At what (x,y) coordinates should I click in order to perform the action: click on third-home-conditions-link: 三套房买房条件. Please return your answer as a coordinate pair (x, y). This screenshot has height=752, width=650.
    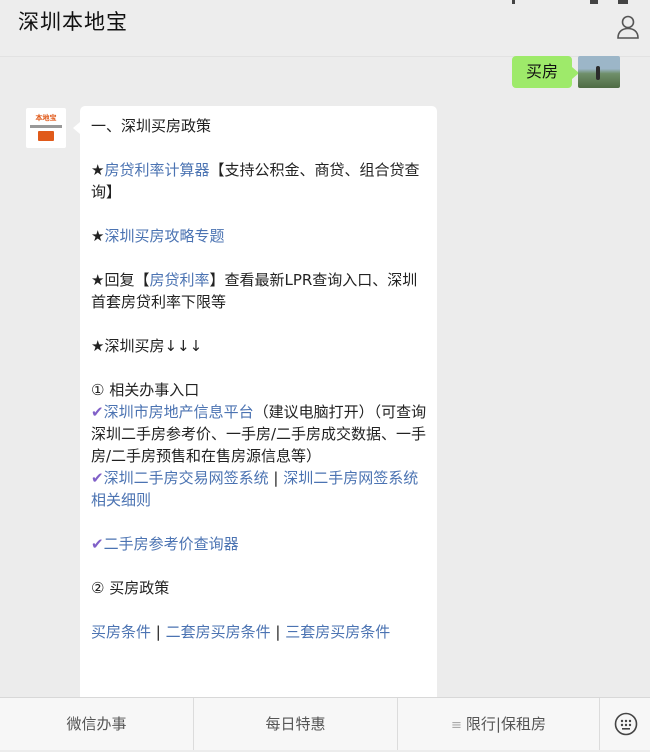
    Looking at the image, I should click on (337, 632).